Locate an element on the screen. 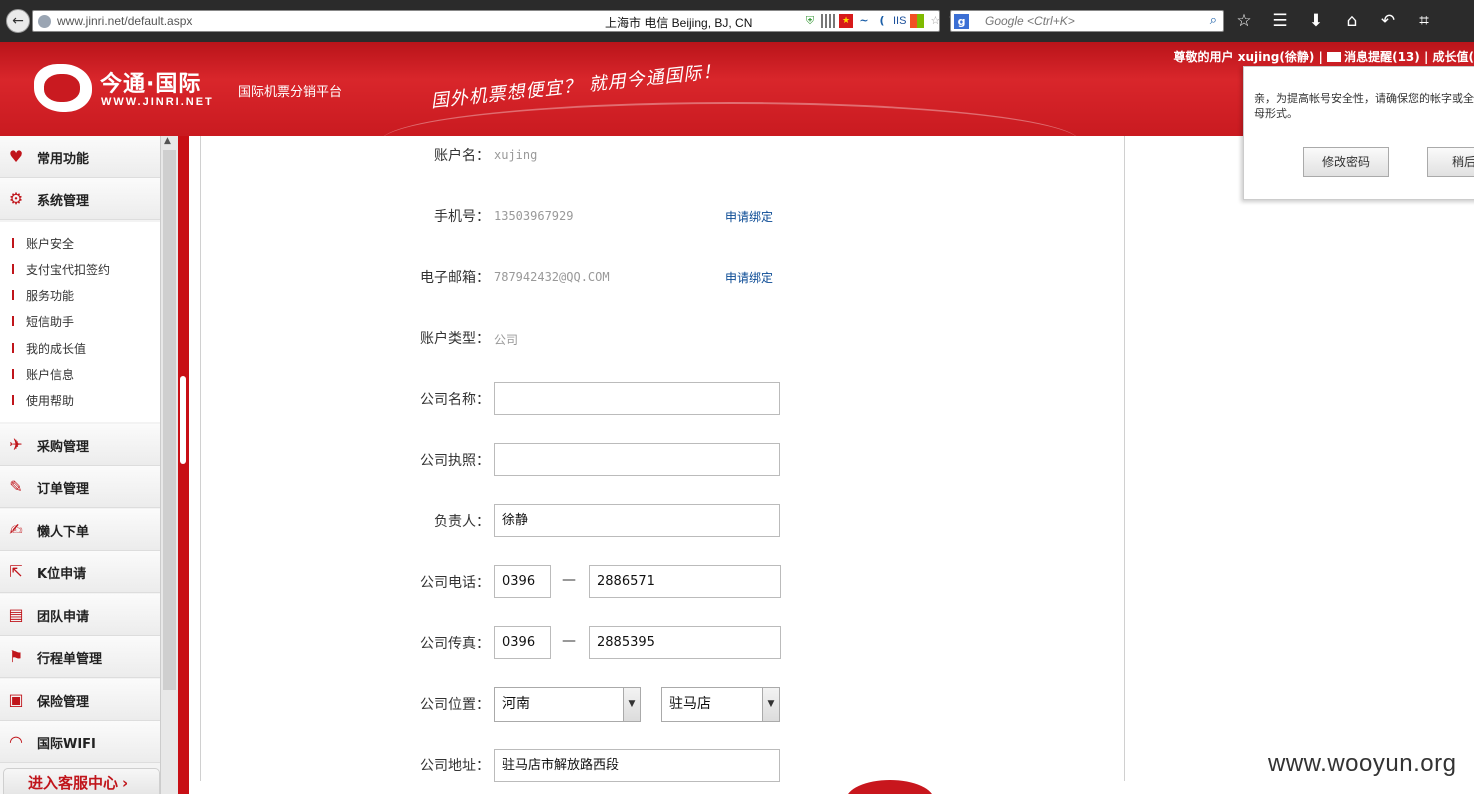  license-label: 公司执照： is located at coordinates (455, 461).